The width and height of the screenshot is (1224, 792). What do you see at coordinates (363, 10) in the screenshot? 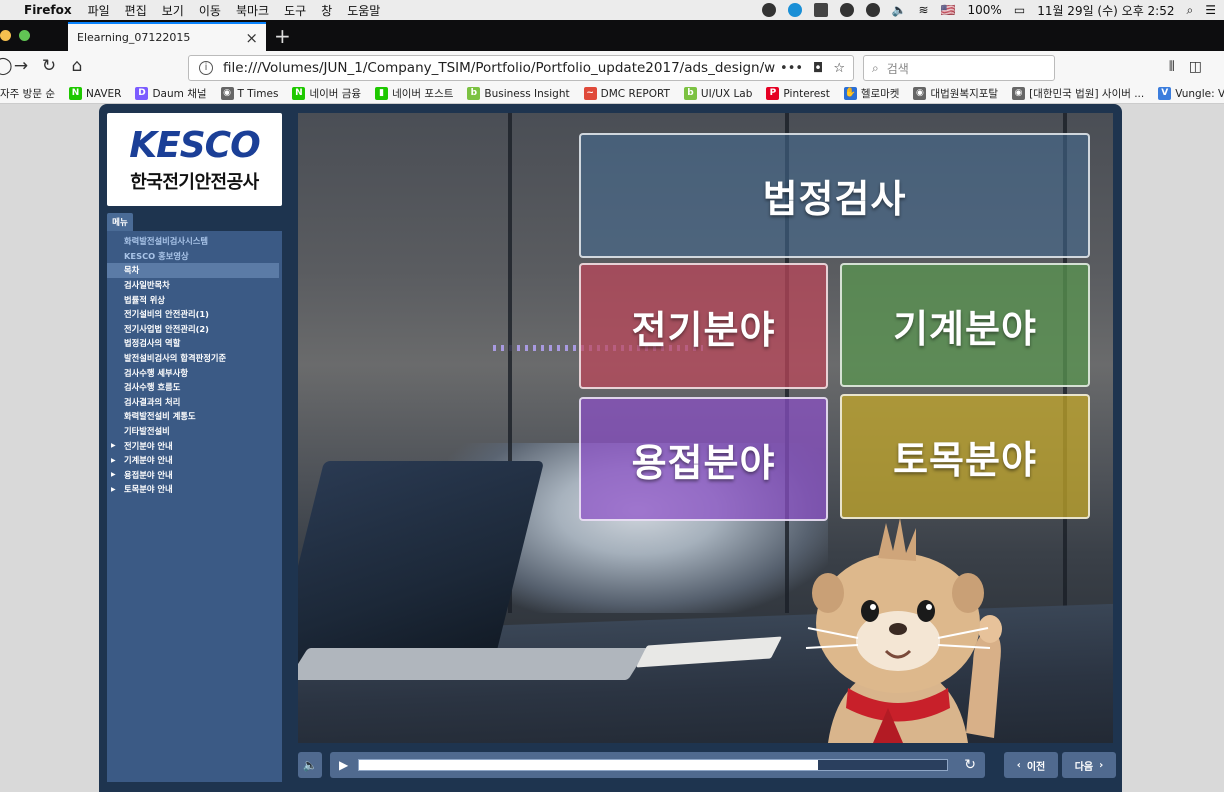
I see `menu-help: 도움말` at bounding box center [363, 10].